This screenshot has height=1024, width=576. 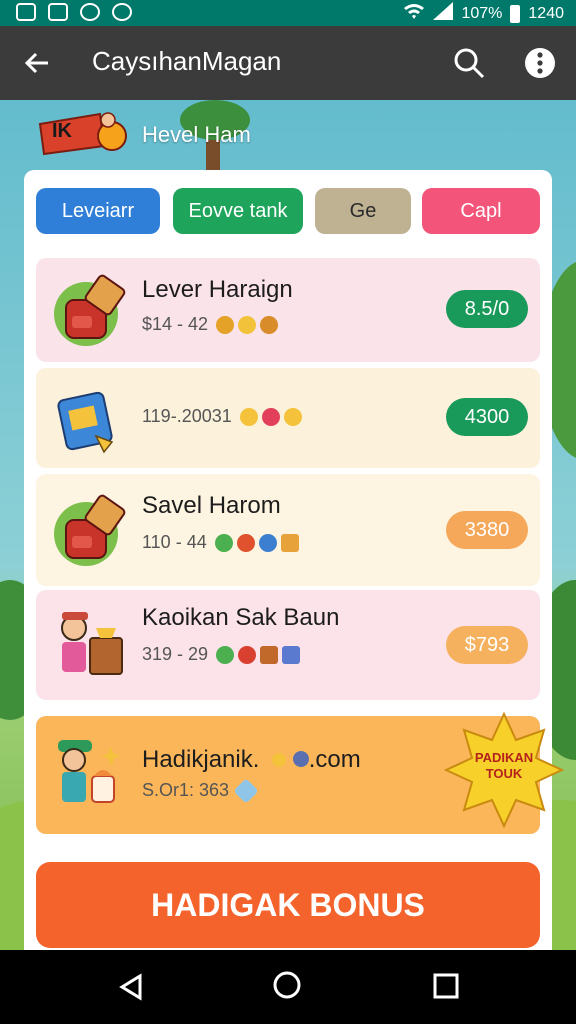 I want to click on item-price-range: $14 - 42, so click(x=175, y=324).